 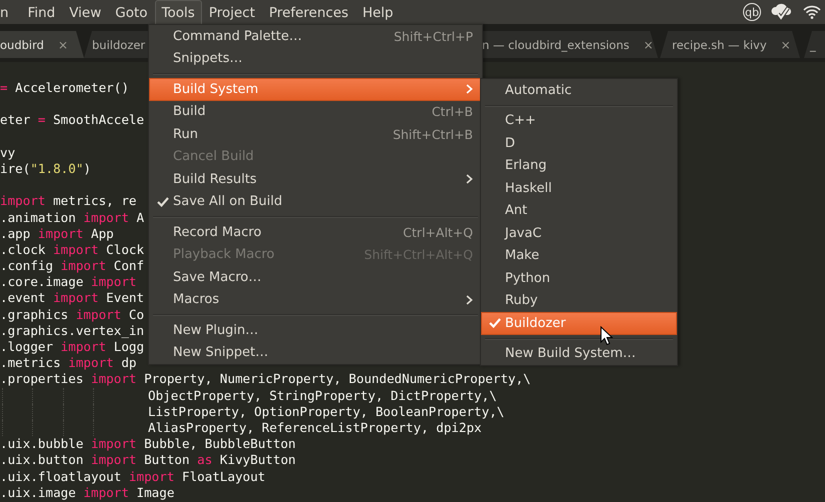 I want to click on menu-bar-item: View, so click(x=85, y=12).